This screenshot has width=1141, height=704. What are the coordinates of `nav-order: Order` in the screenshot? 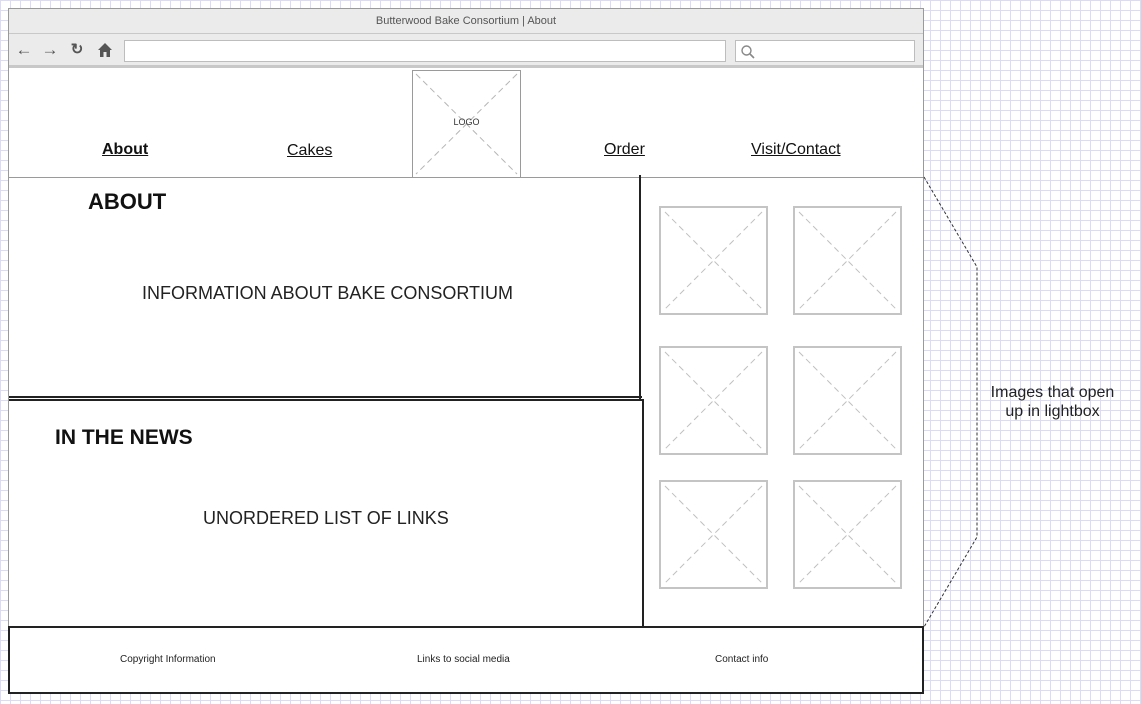 It's located at (624, 150).